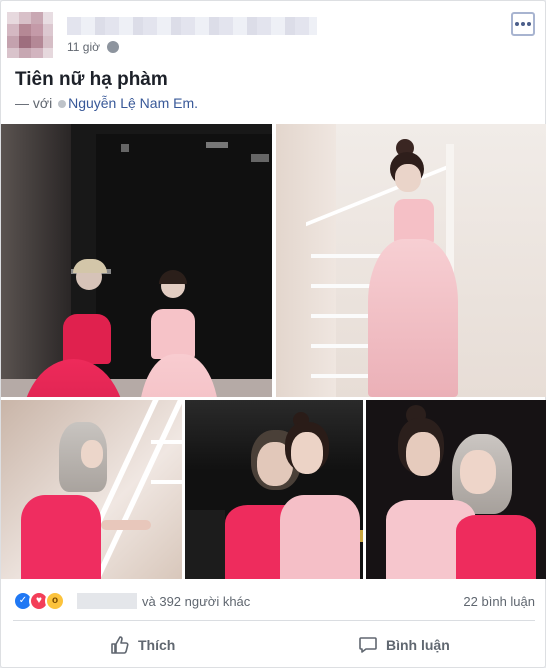  What do you see at coordinates (34, 103) in the screenshot?
I see `with-prefix: — với` at bounding box center [34, 103].